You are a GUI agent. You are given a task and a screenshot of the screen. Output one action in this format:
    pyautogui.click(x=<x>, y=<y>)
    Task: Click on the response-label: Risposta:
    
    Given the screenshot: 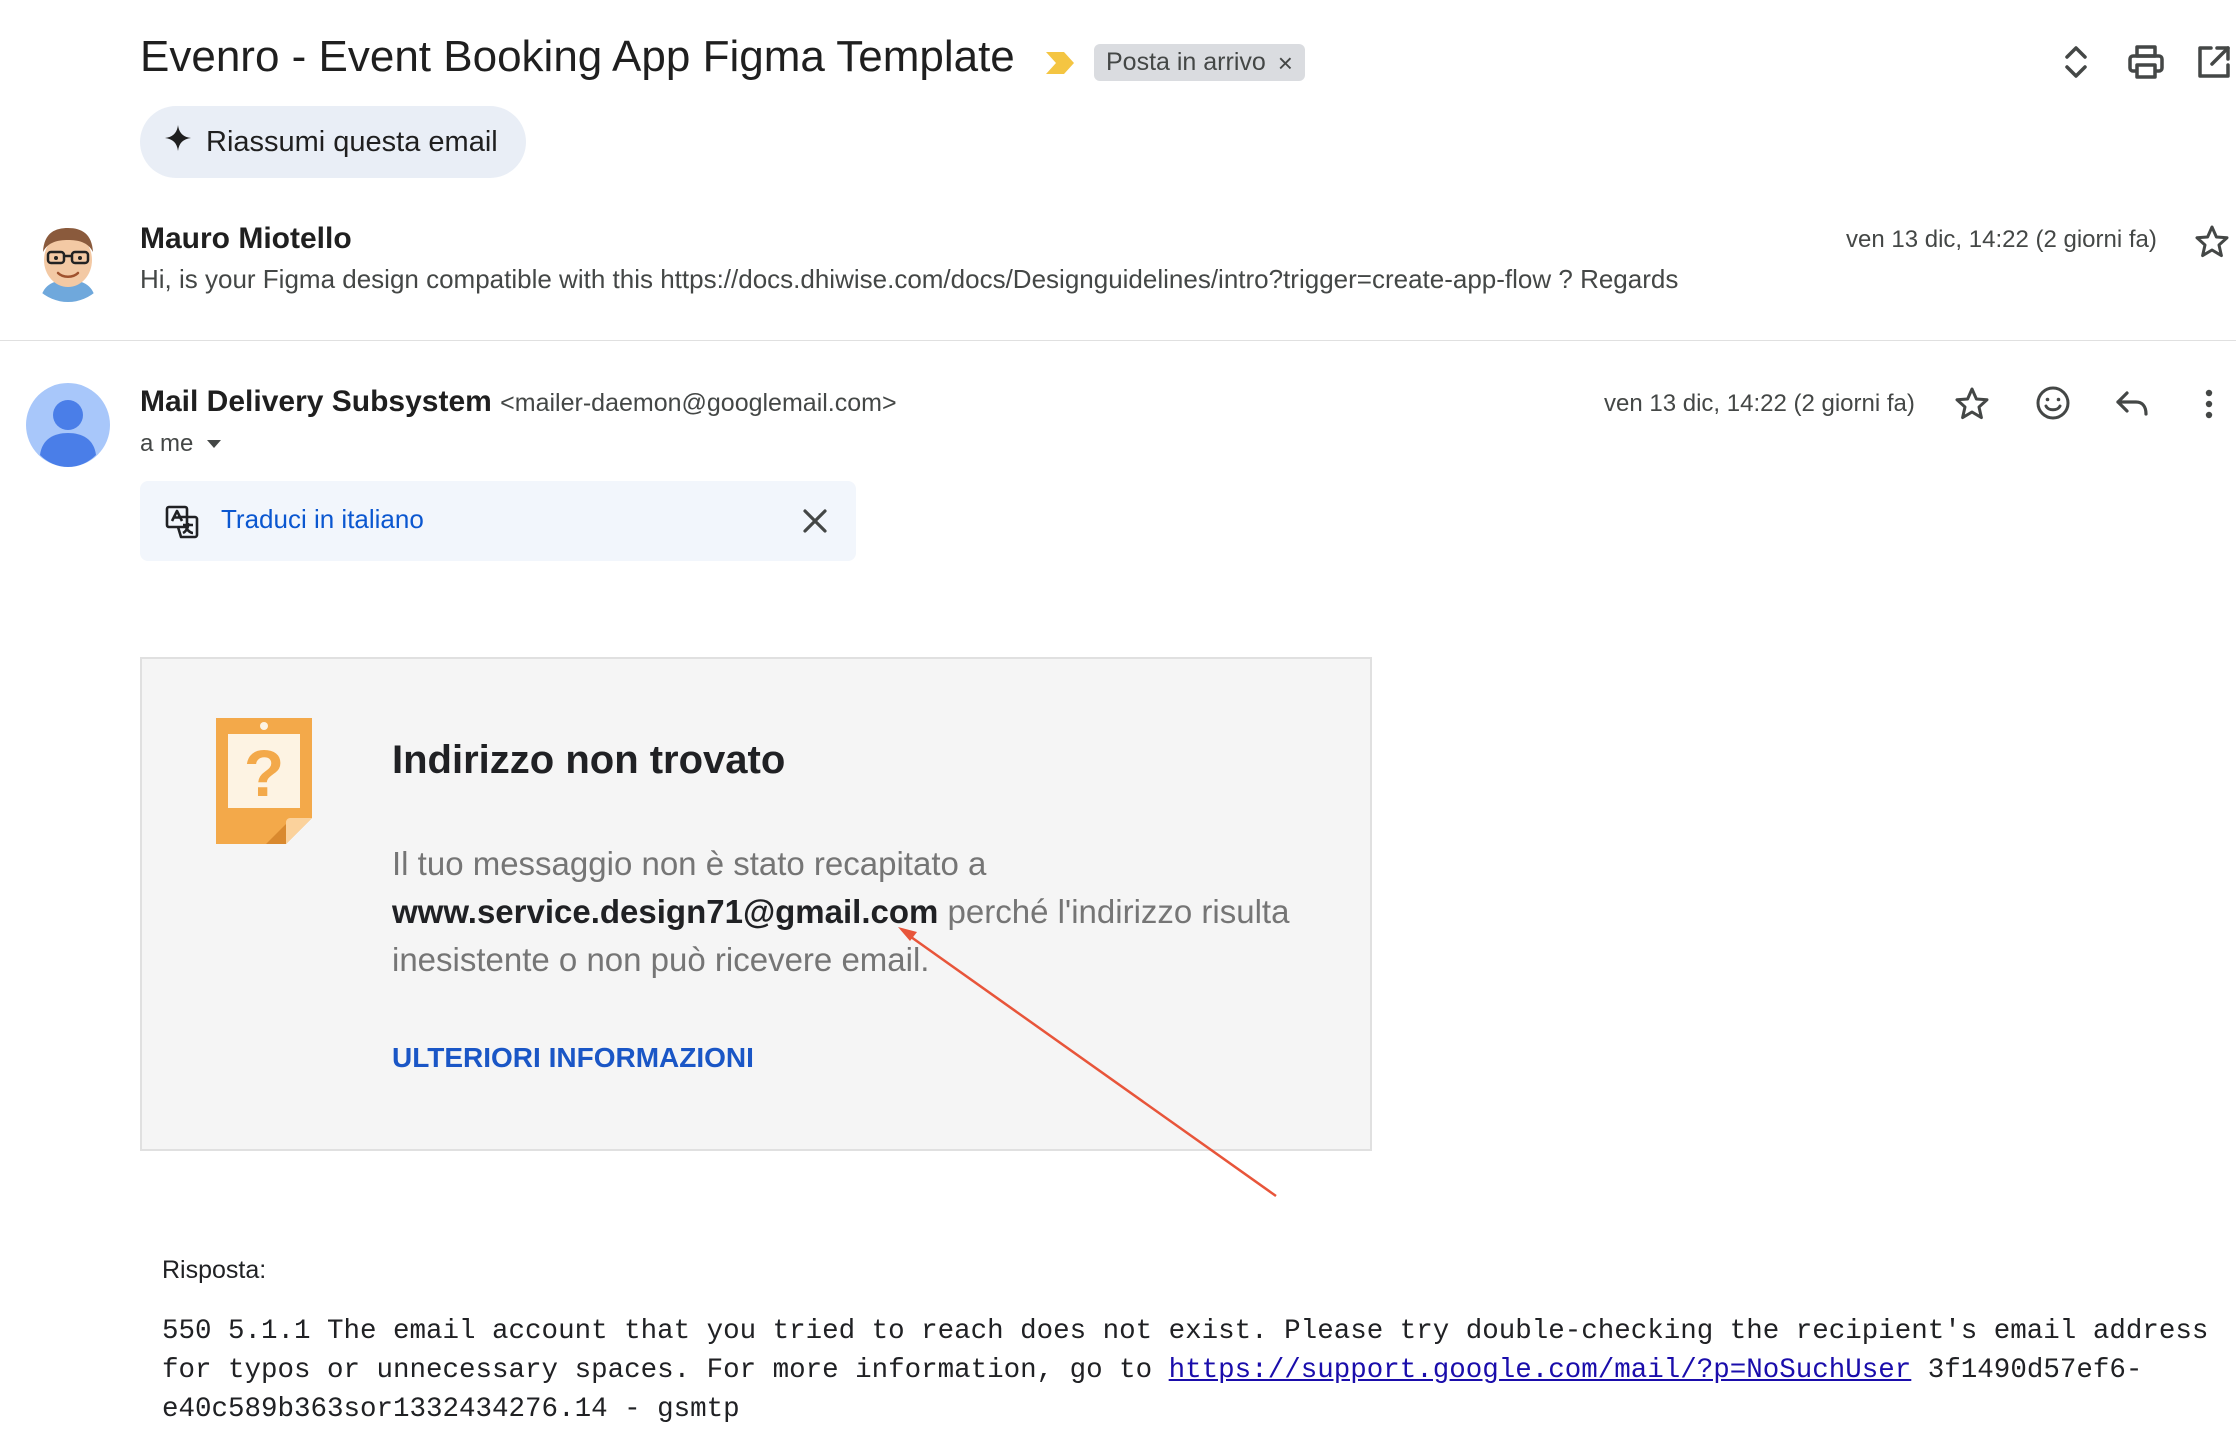 What is the action you would take?
    pyautogui.click(x=214, y=1270)
    